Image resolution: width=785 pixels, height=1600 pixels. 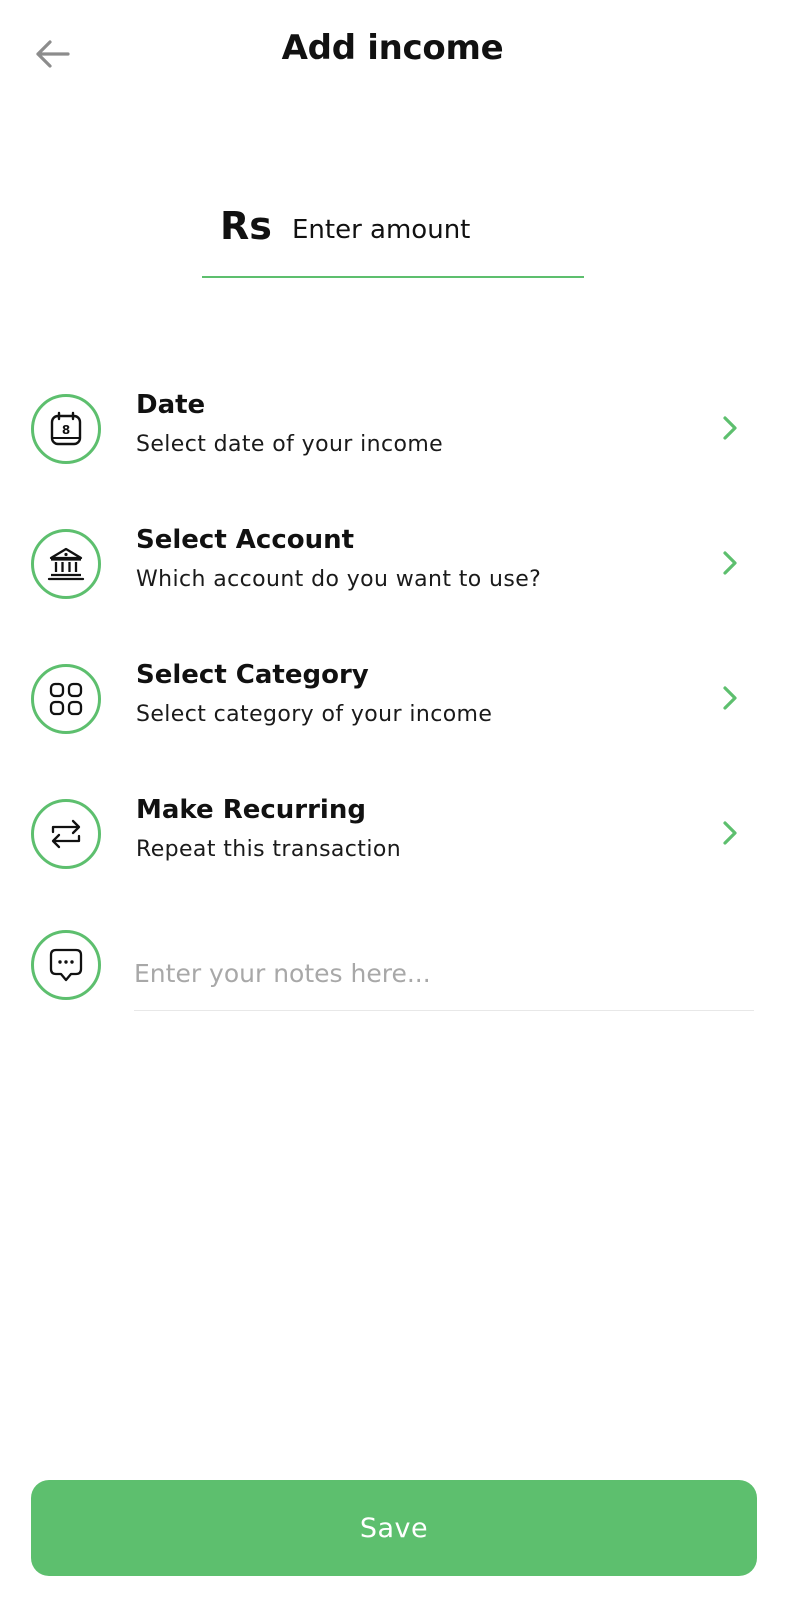 I want to click on amount-input, so click(x=432, y=230).